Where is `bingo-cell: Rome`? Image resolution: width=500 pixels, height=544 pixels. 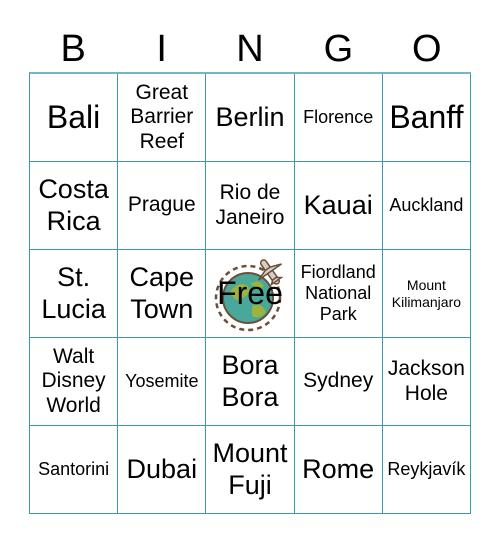 bingo-cell: Rome is located at coordinates (338, 470).